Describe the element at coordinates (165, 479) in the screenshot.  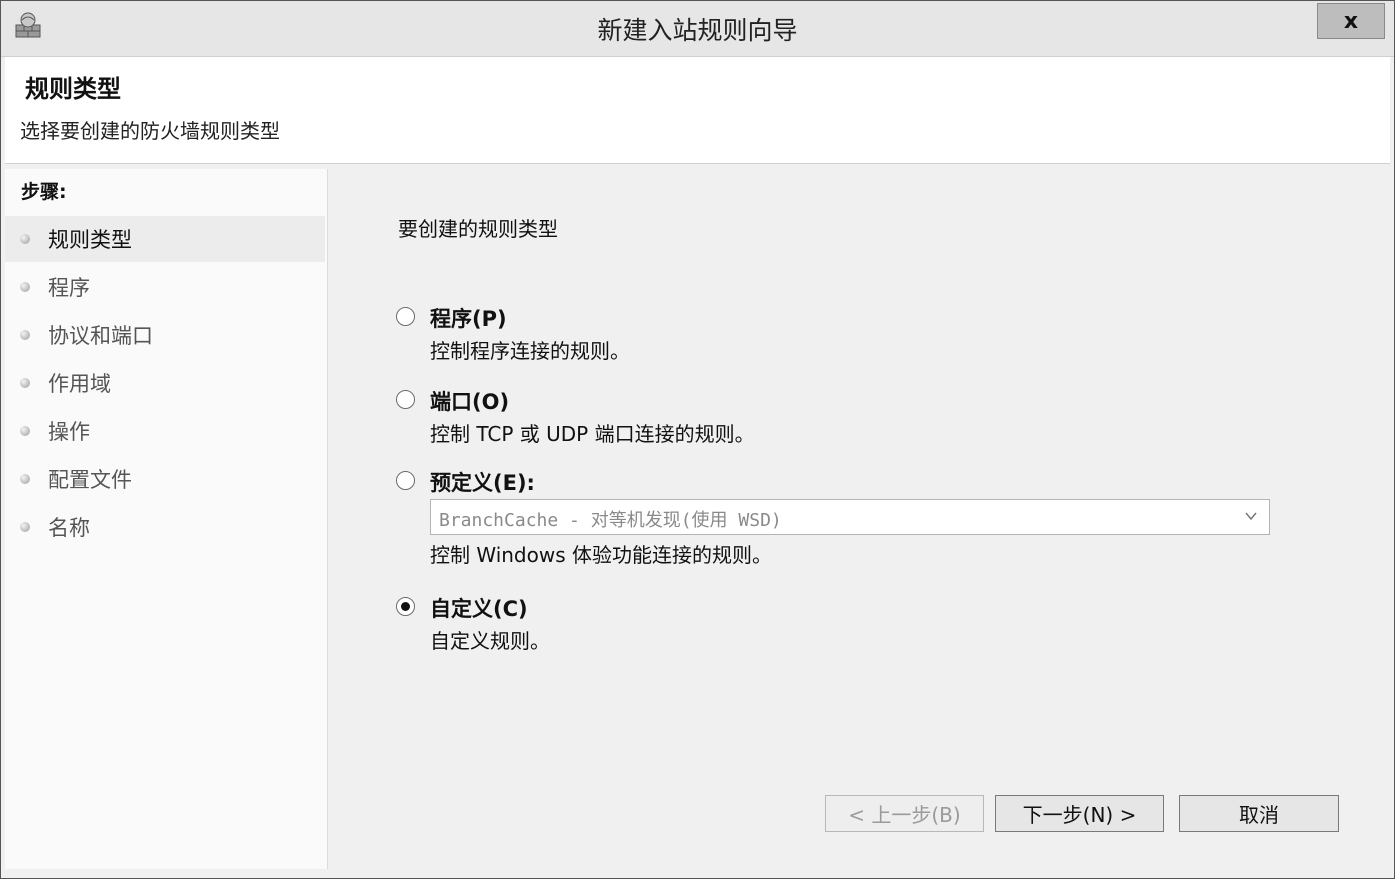
I see `step-profile: 配置文件` at that location.